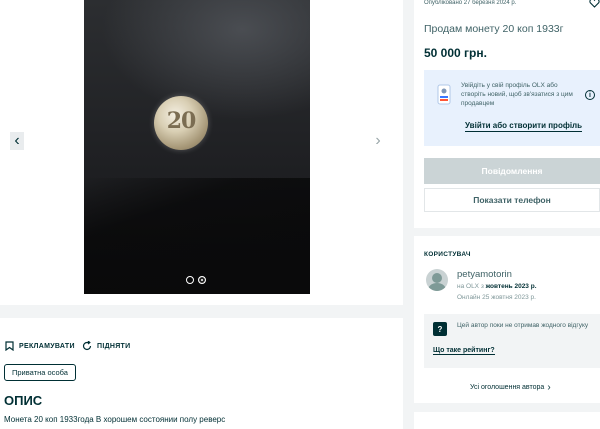 This screenshot has height=429, width=600. Describe the element at coordinates (17, 141) in the screenshot. I see `chevron-left-icon: ‹` at that location.